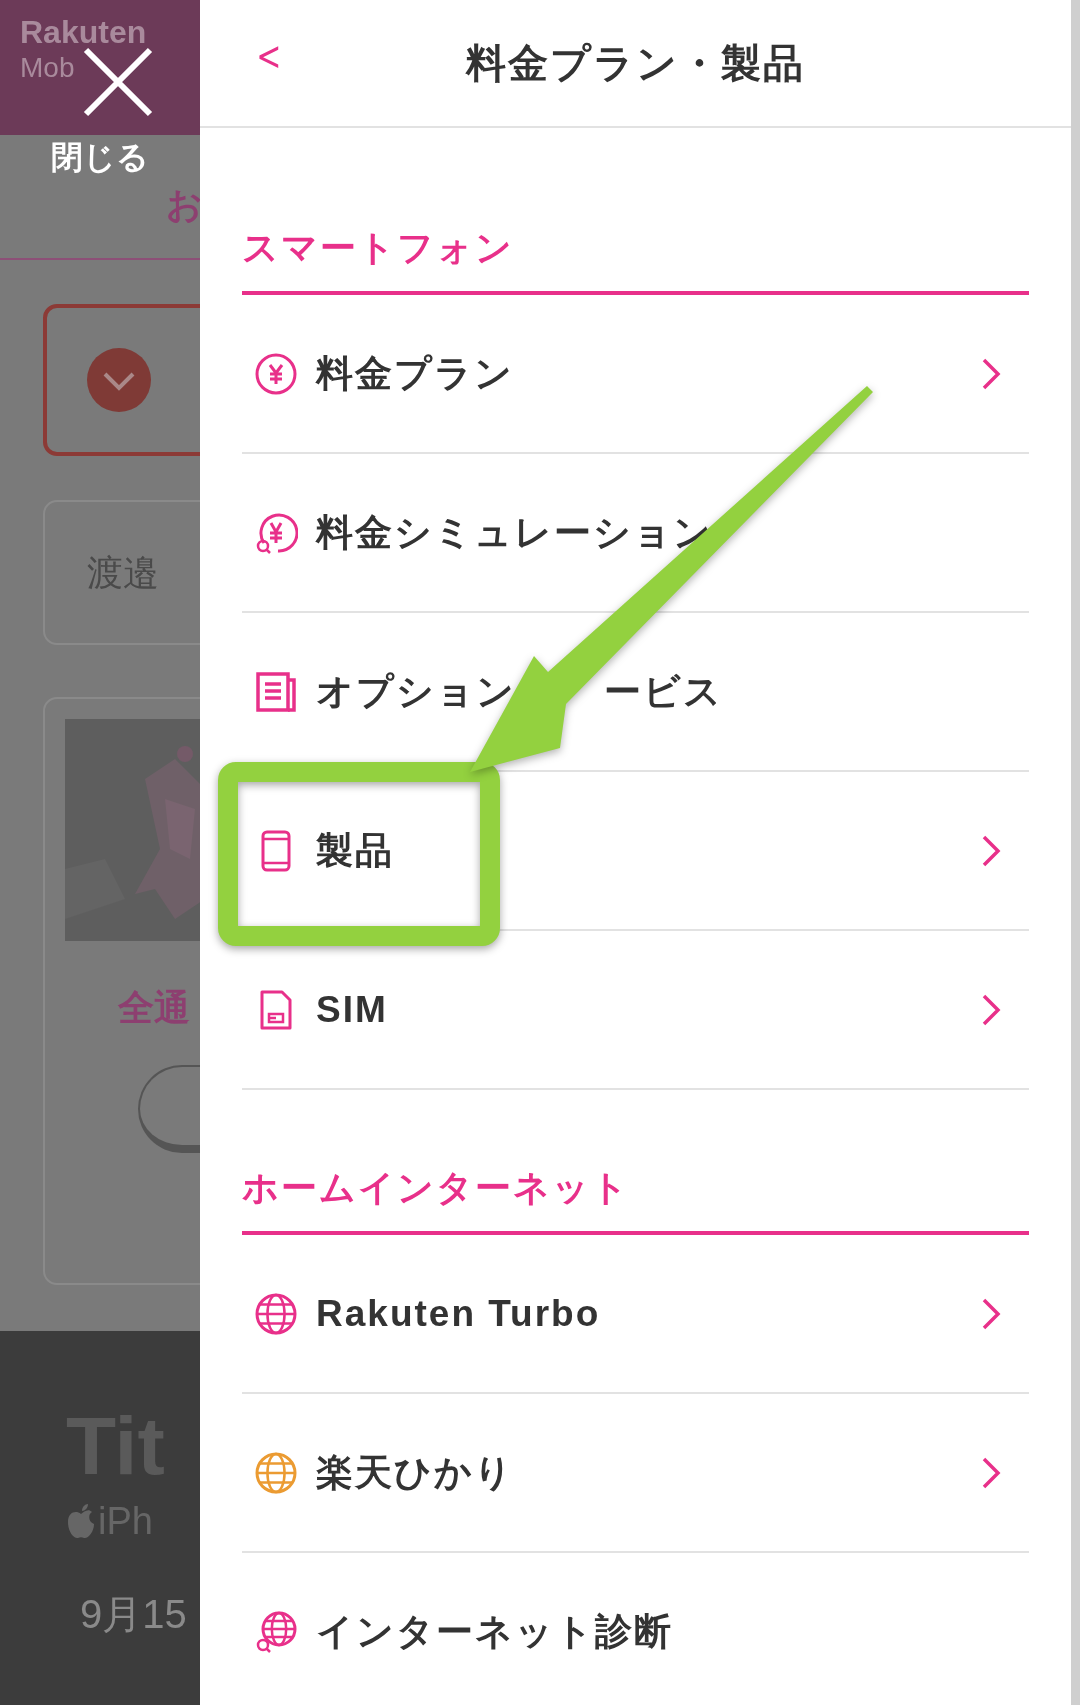  I want to click on menu-item: Rakuten Turbo, so click(635, 1314).